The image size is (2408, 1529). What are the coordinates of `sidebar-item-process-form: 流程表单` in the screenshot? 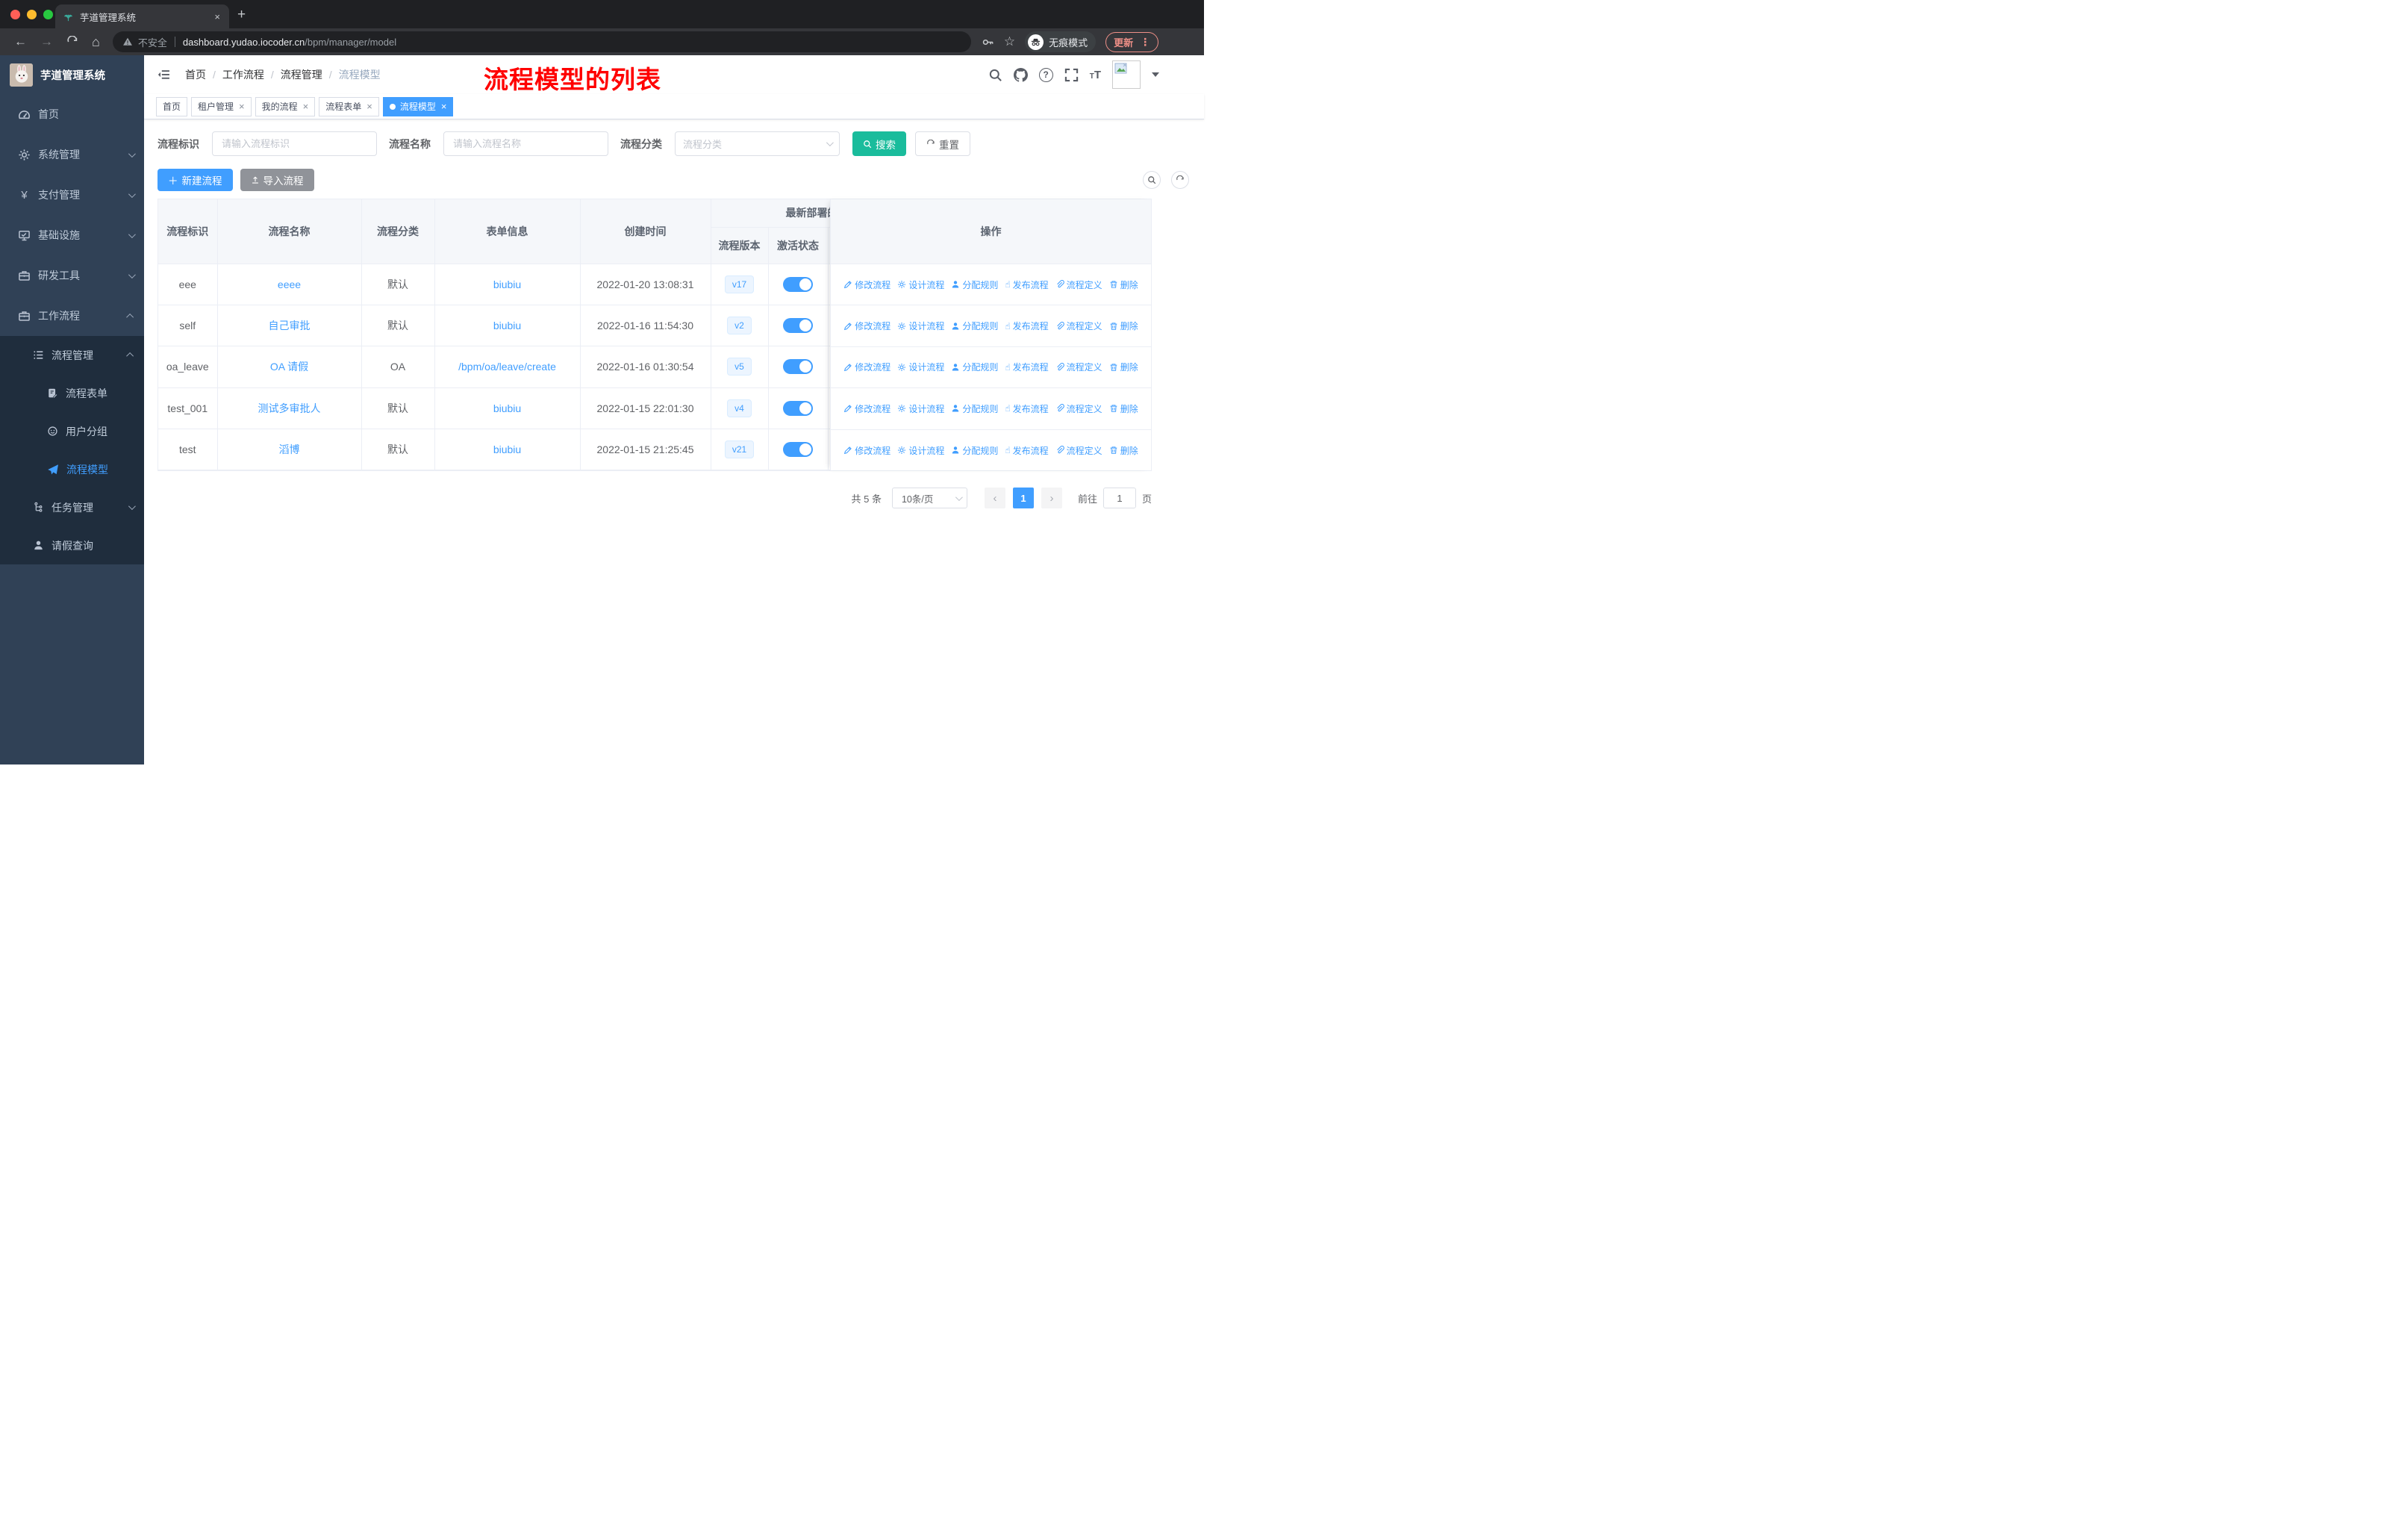 It's located at (72, 393).